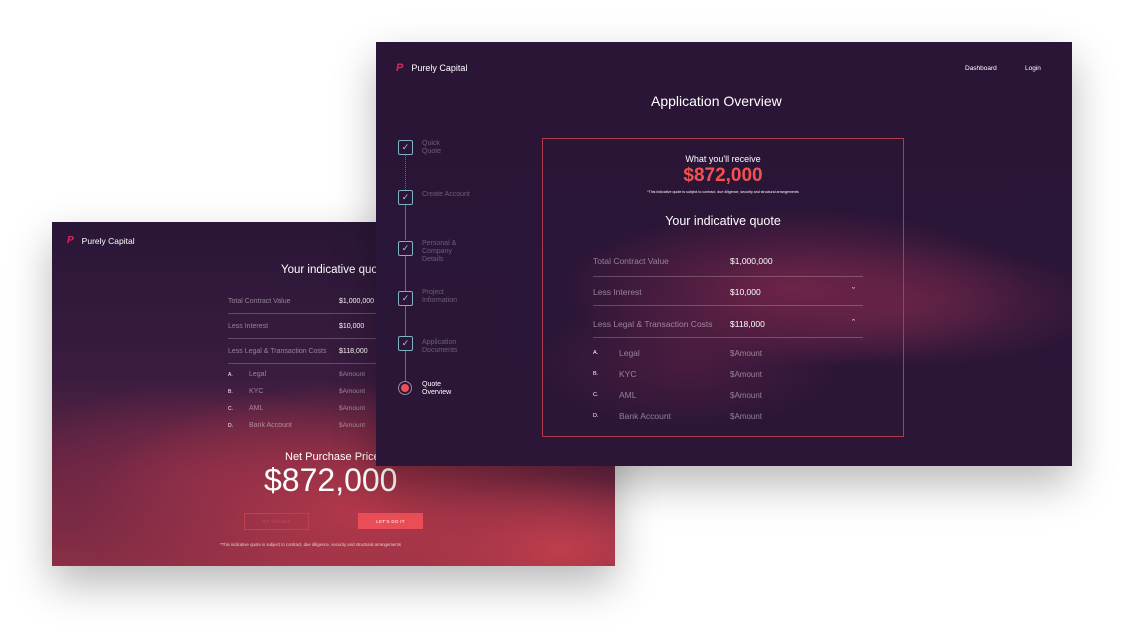  I want to click on active-dot-icon, so click(405, 388).